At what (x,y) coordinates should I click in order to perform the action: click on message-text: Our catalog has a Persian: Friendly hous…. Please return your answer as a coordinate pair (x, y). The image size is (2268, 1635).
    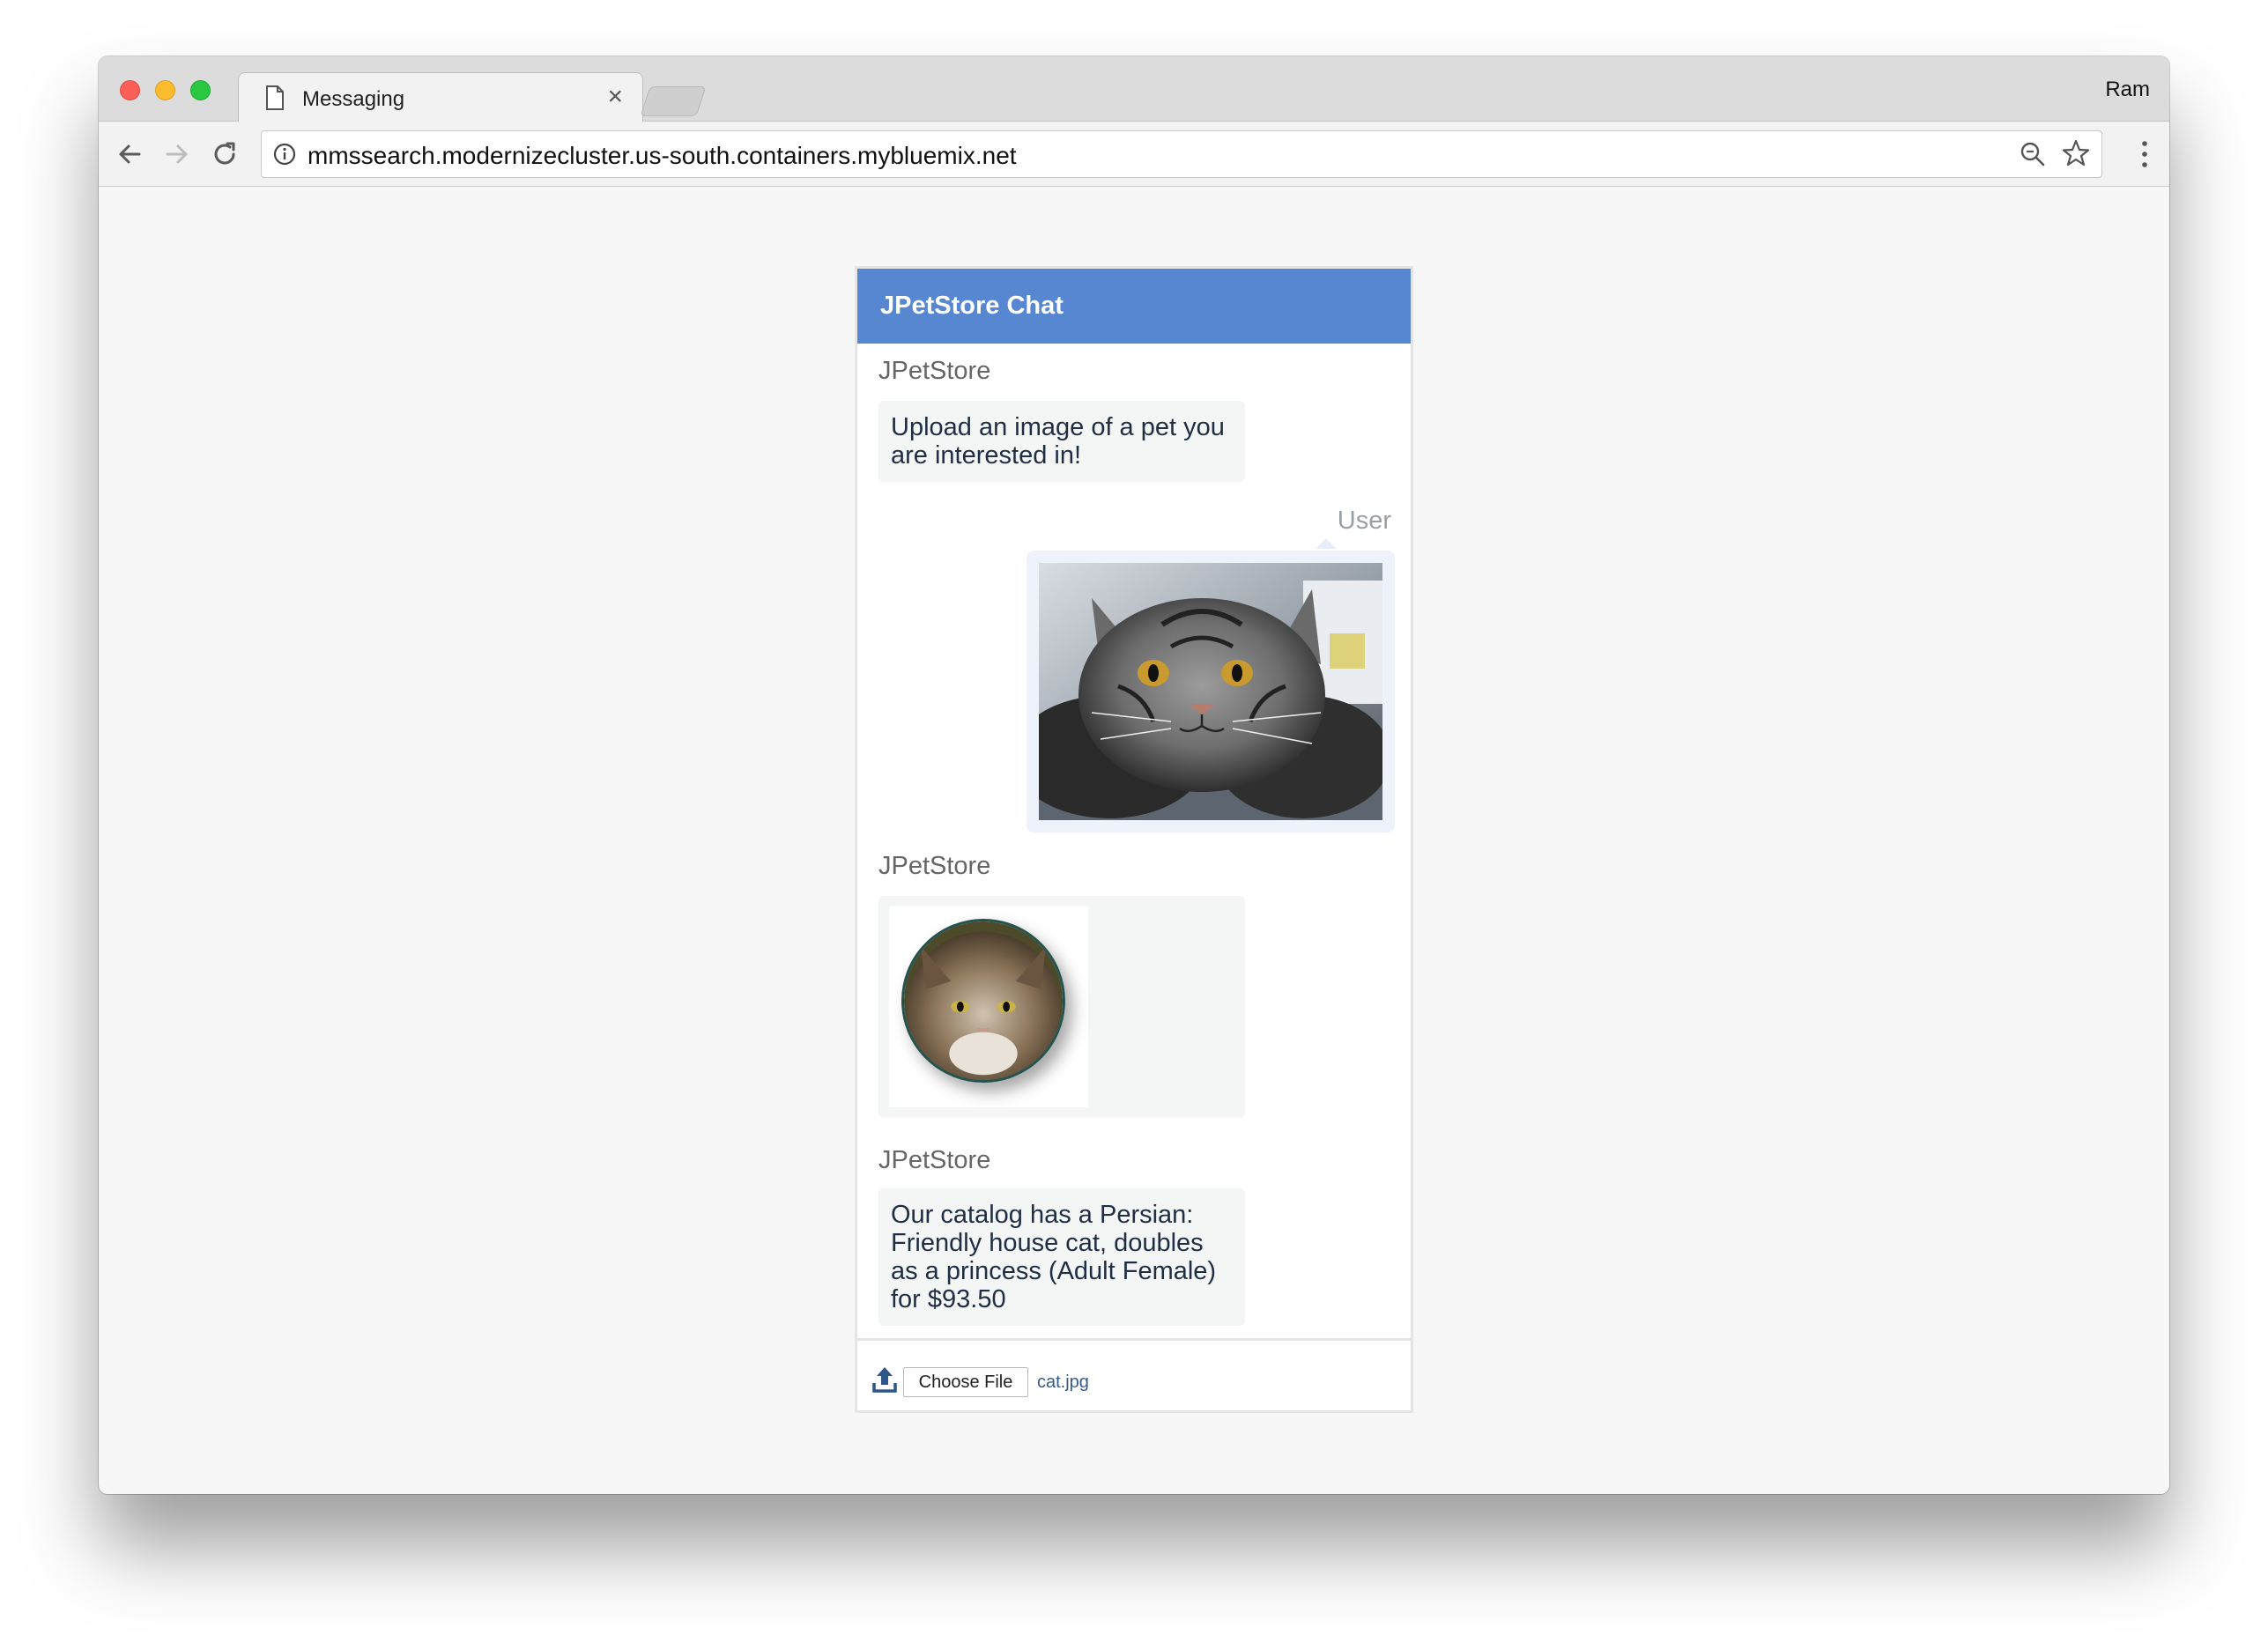
    Looking at the image, I should click on (1054, 1257).